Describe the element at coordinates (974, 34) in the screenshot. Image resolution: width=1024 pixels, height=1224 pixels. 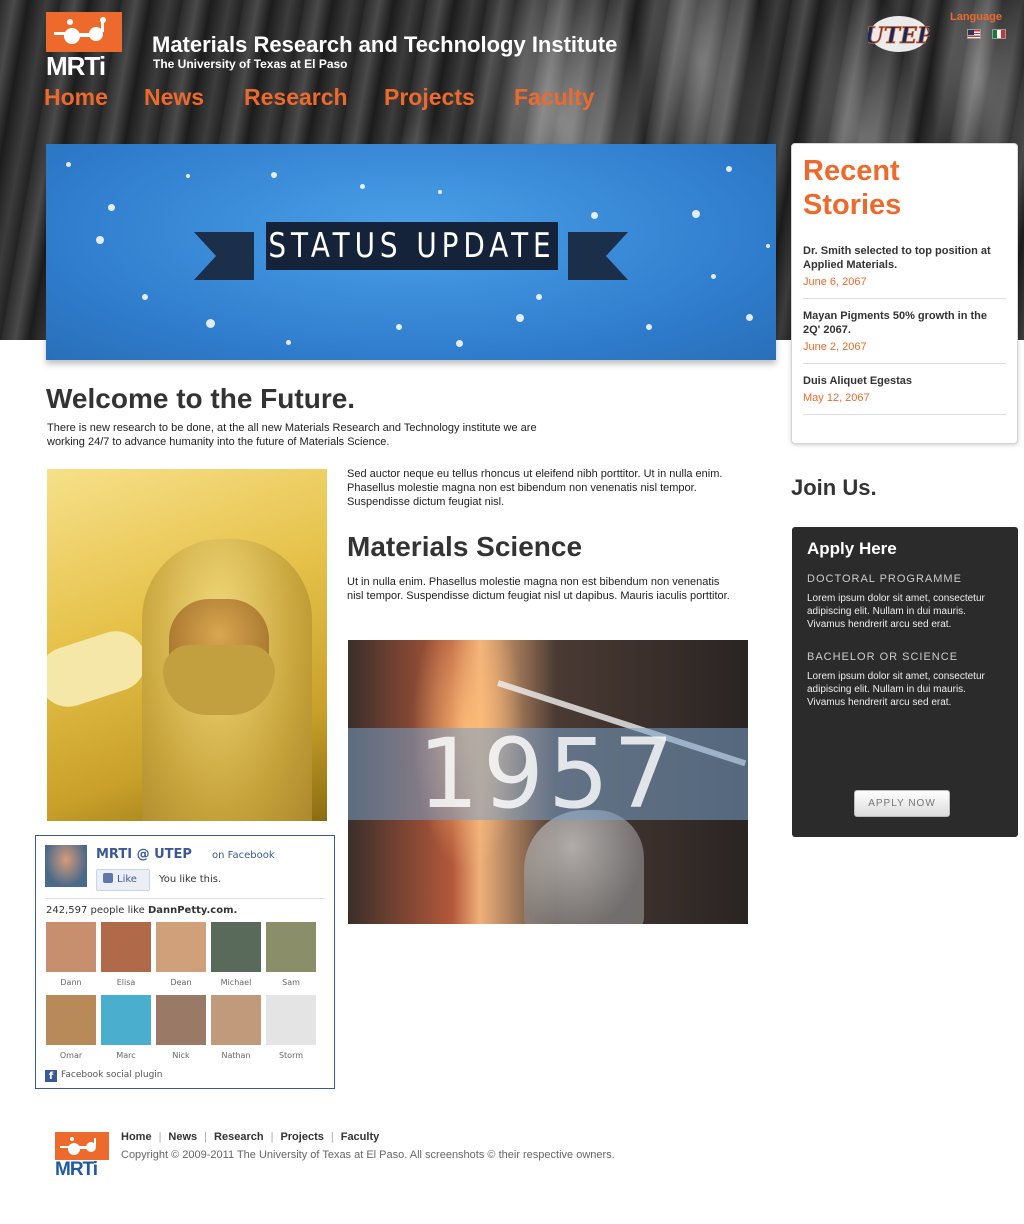
I see `us-flag-icon` at that location.